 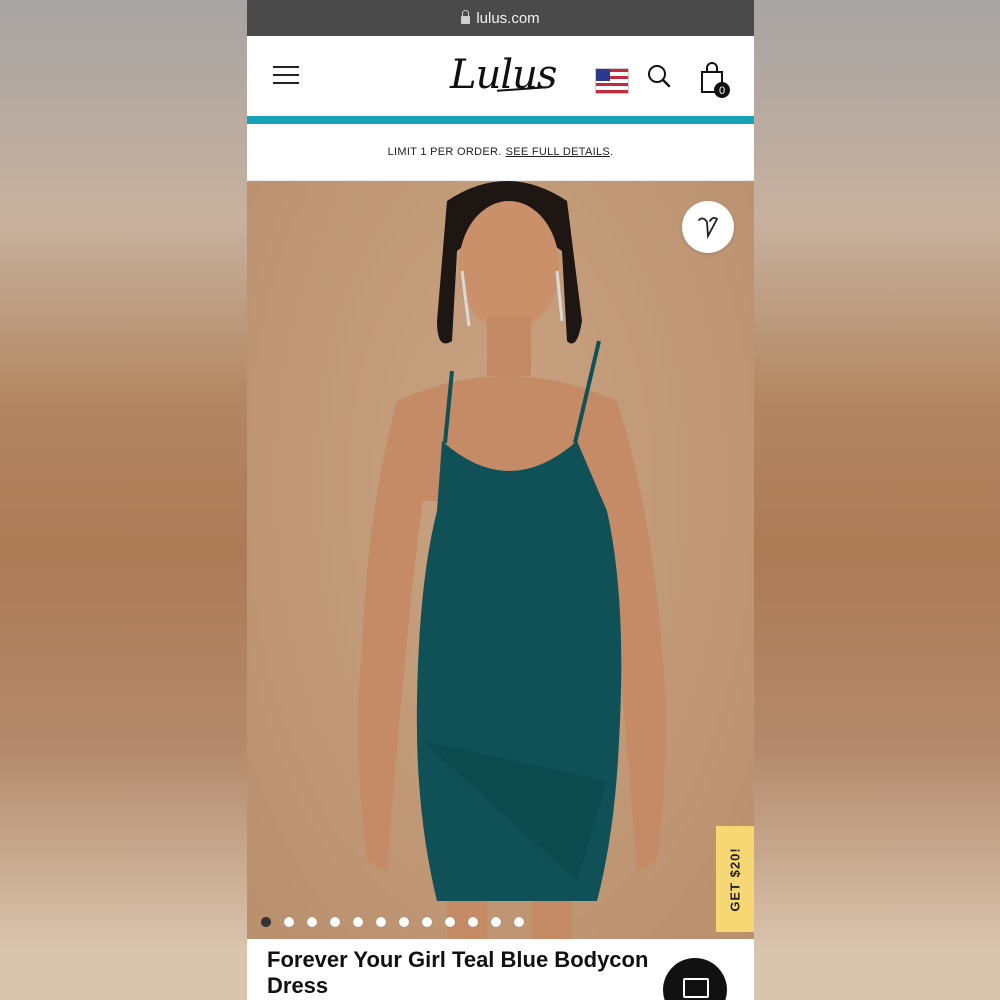 I want to click on heart-icon, so click(x=708, y=228).